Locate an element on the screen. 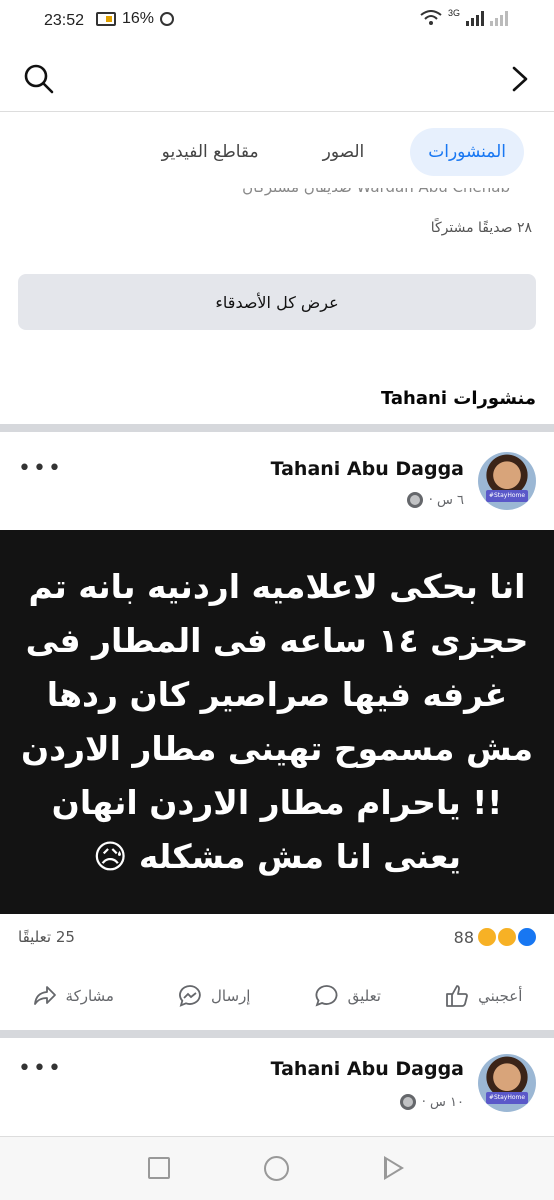 This screenshot has width=554, height=1200. wifi-icon is located at coordinates (431, 18).